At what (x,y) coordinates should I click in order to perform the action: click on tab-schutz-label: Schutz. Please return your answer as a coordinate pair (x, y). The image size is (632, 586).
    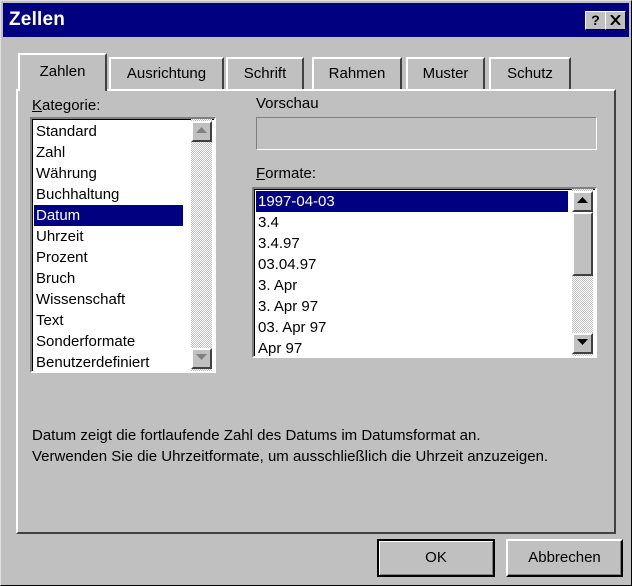
    Looking at the image, I should click on (530, 73).